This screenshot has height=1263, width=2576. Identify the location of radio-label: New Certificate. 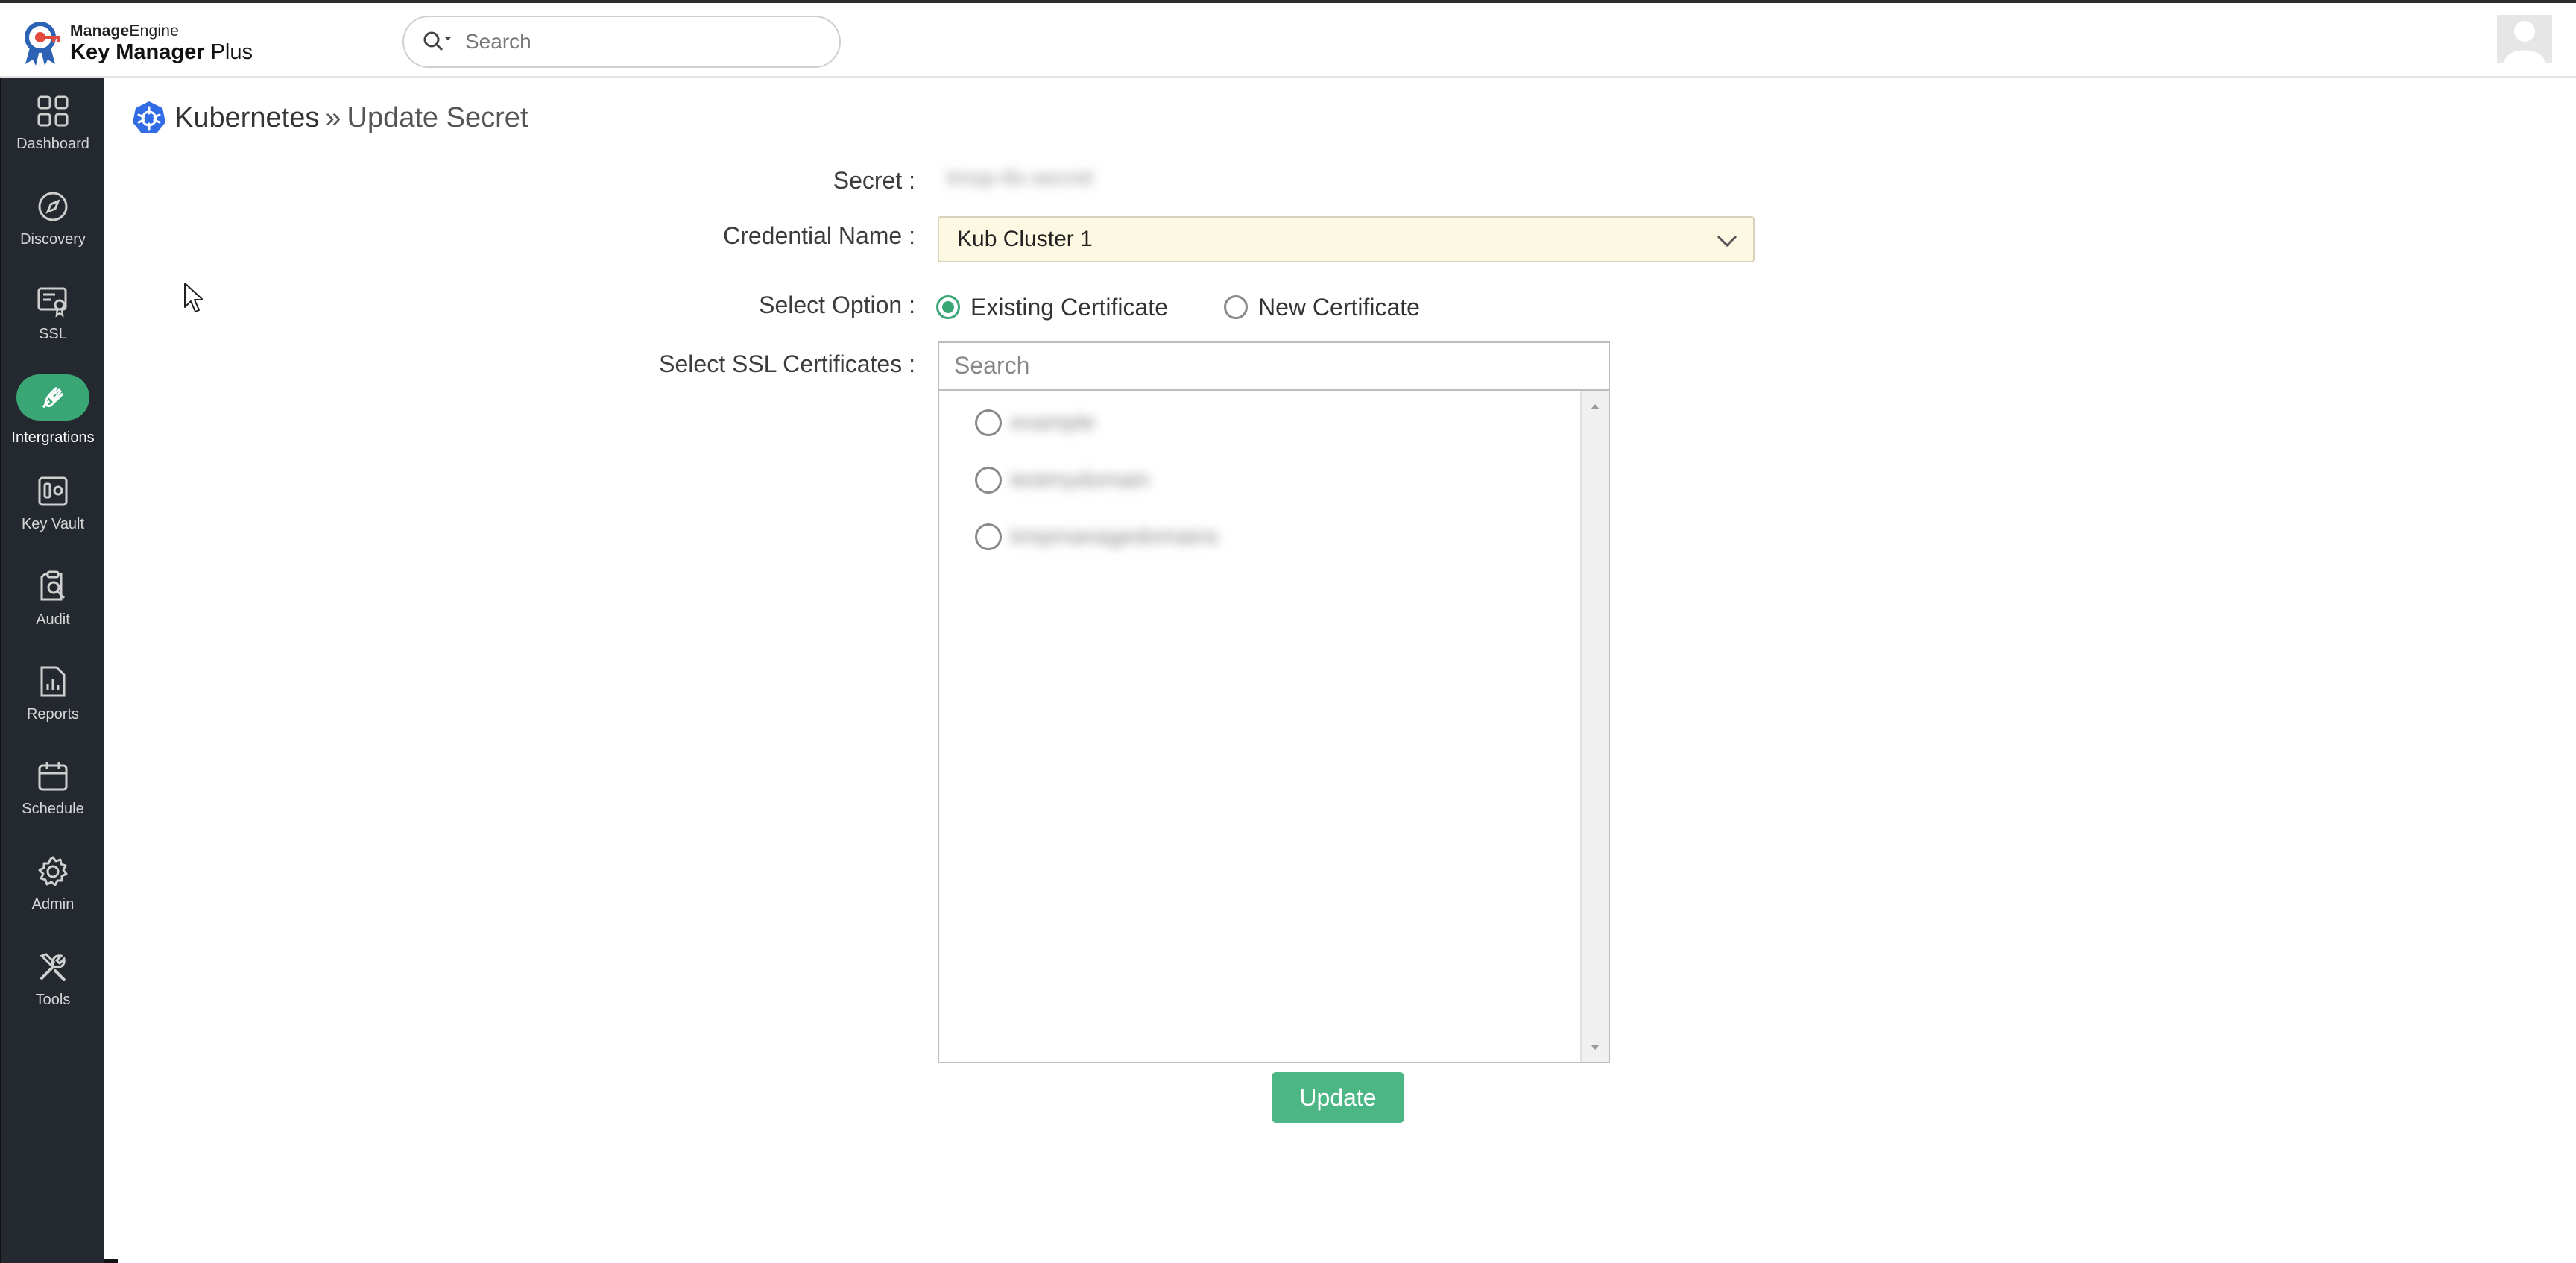
(1339, 307).